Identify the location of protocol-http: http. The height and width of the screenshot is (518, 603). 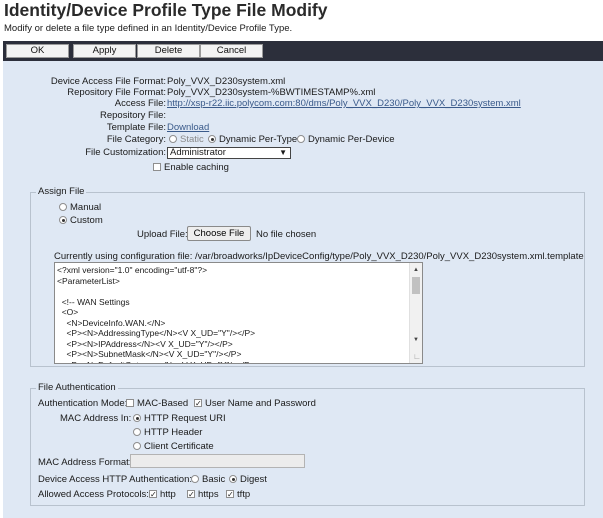
(162, 494).